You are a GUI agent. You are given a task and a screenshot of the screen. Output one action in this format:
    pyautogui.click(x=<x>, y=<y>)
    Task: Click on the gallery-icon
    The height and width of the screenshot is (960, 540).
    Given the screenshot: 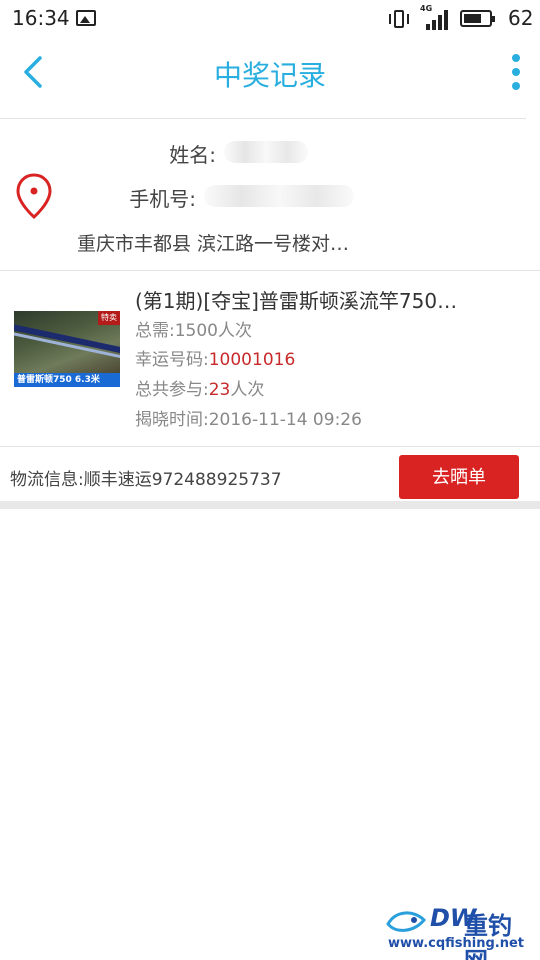 What is the action you would take?
    pyautogui.click(x=86, y=18)
    